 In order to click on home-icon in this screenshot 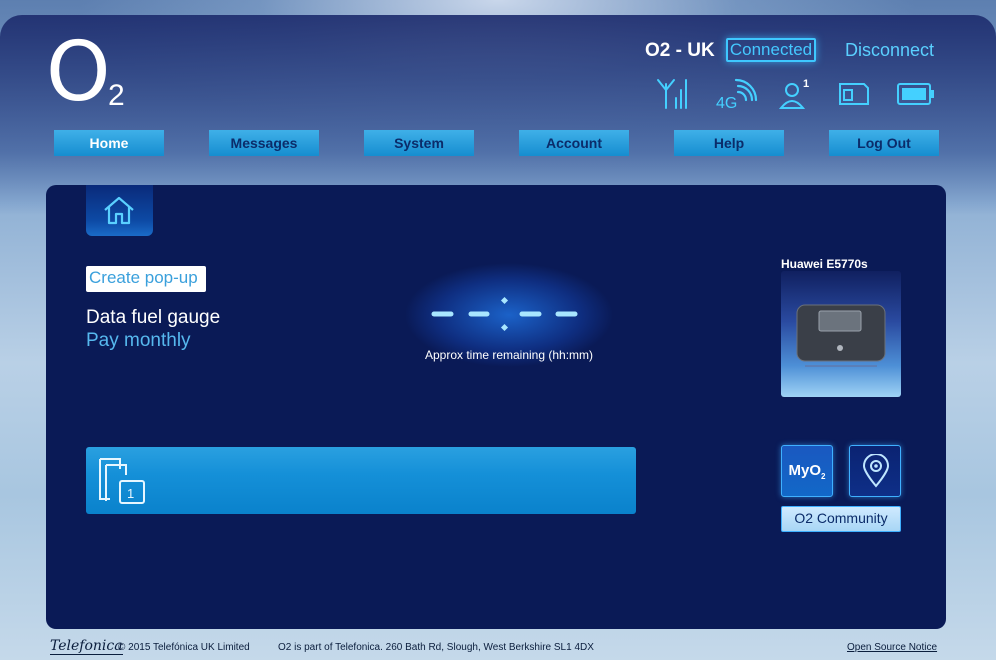, I will do `click(119, 210)`.